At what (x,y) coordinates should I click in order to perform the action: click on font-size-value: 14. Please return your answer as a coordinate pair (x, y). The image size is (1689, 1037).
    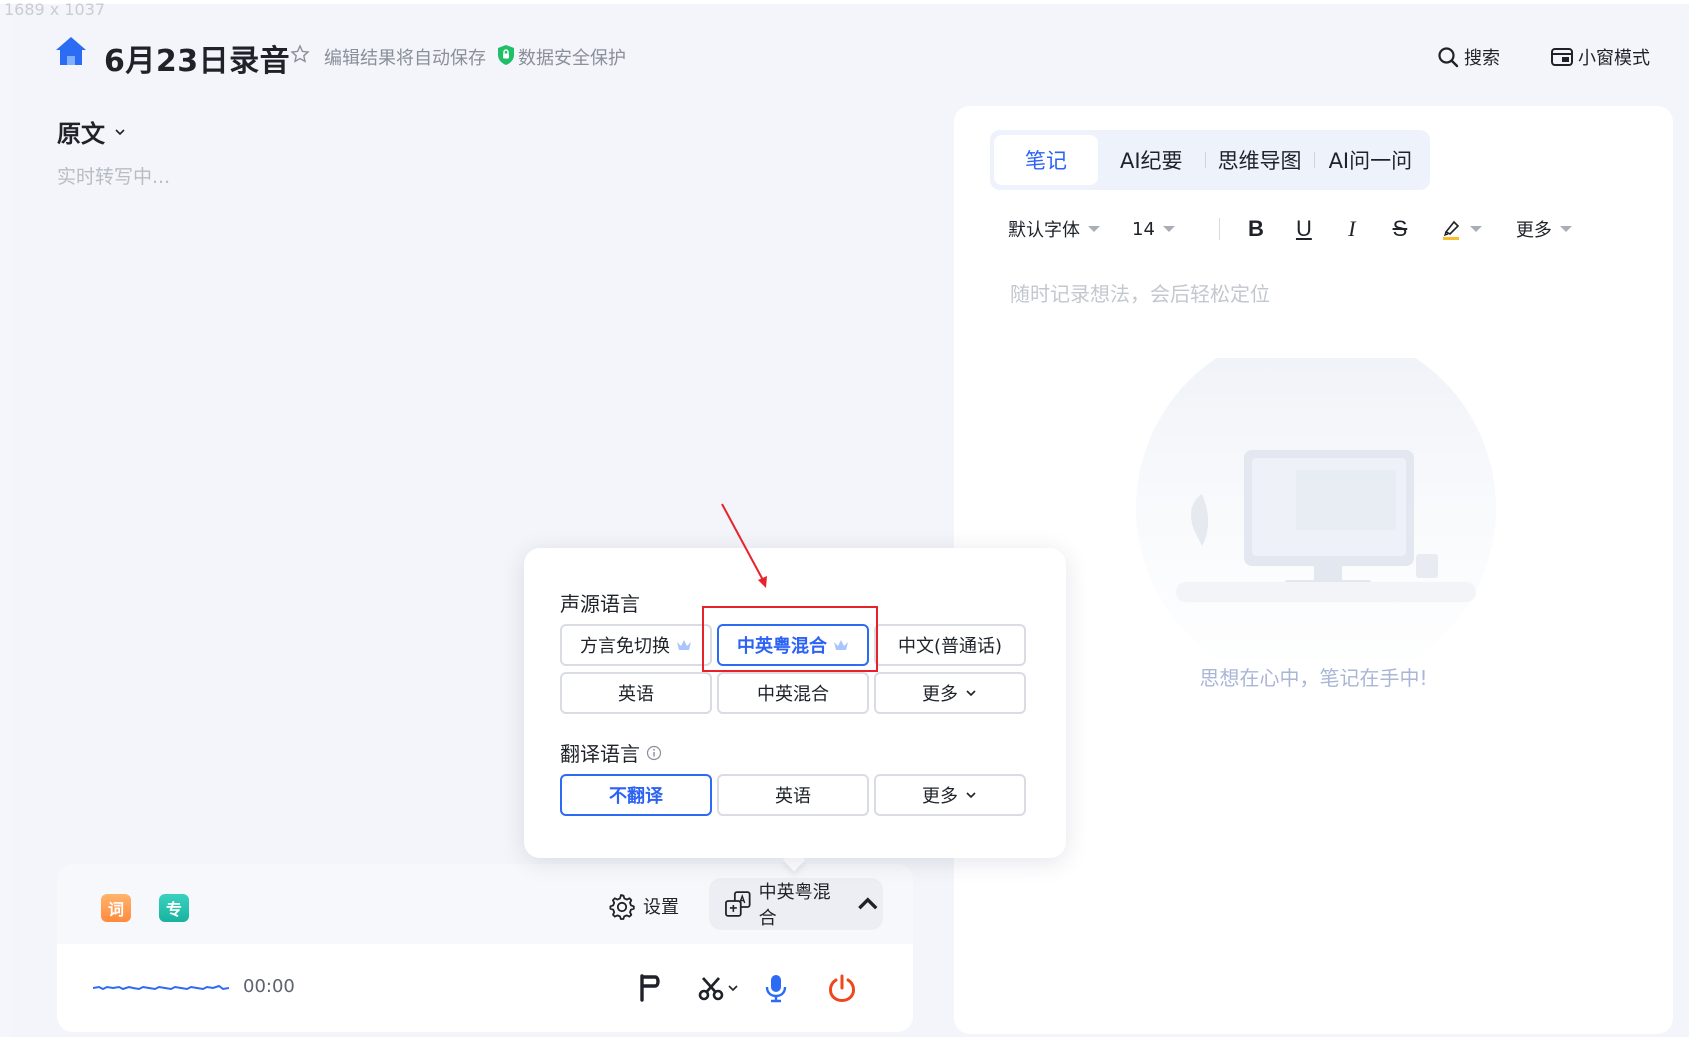
    Looking at the image, I should click on (1143, 229).